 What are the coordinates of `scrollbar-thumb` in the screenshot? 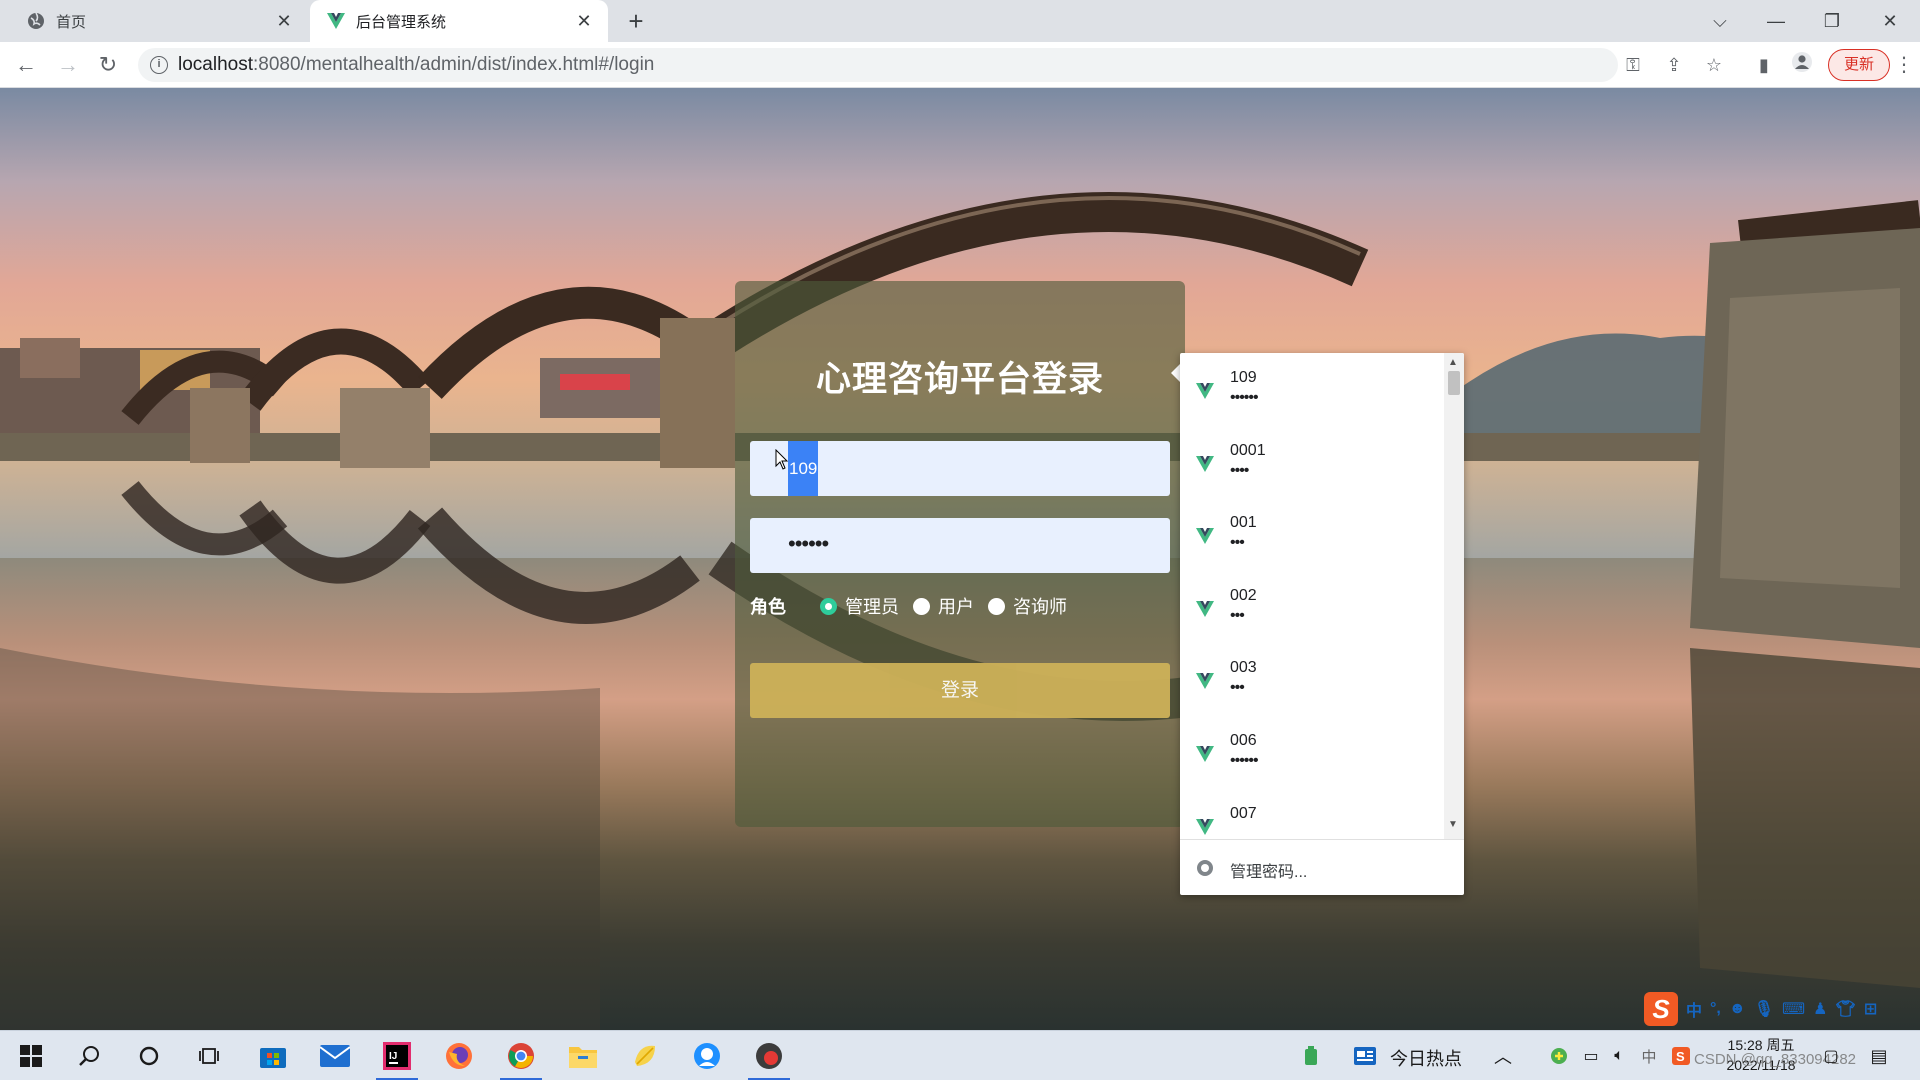 It's located at (1454, 383).